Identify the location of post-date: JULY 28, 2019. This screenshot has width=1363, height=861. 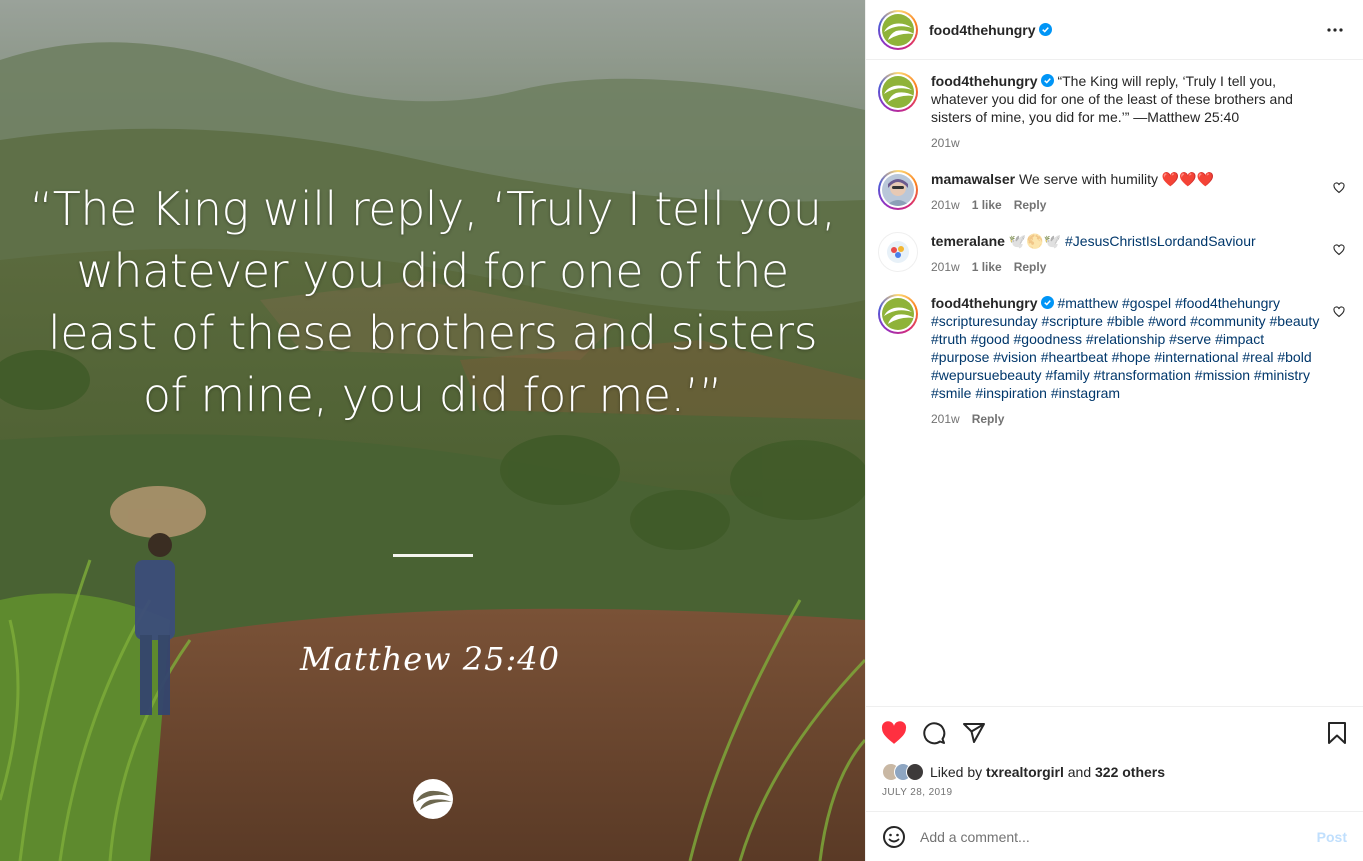
(1114, 789).